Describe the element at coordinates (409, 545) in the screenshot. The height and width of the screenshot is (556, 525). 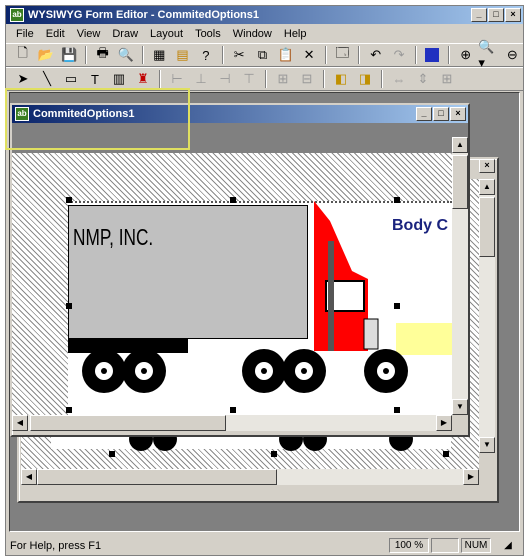
I see `zoom-indicator: 100 %` at that location.